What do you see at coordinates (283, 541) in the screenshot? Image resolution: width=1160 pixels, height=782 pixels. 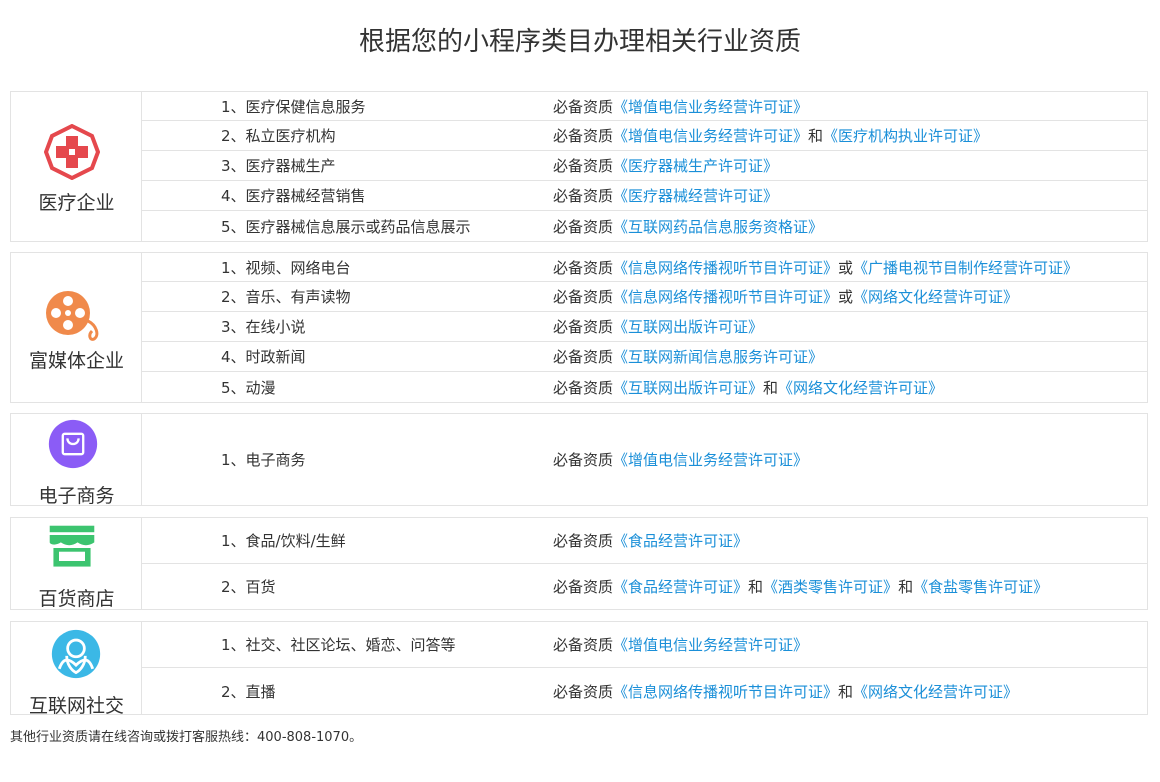 I see `industry-item-label: 1、食品/饮料/生鲜` at bounding box center [283, 541].